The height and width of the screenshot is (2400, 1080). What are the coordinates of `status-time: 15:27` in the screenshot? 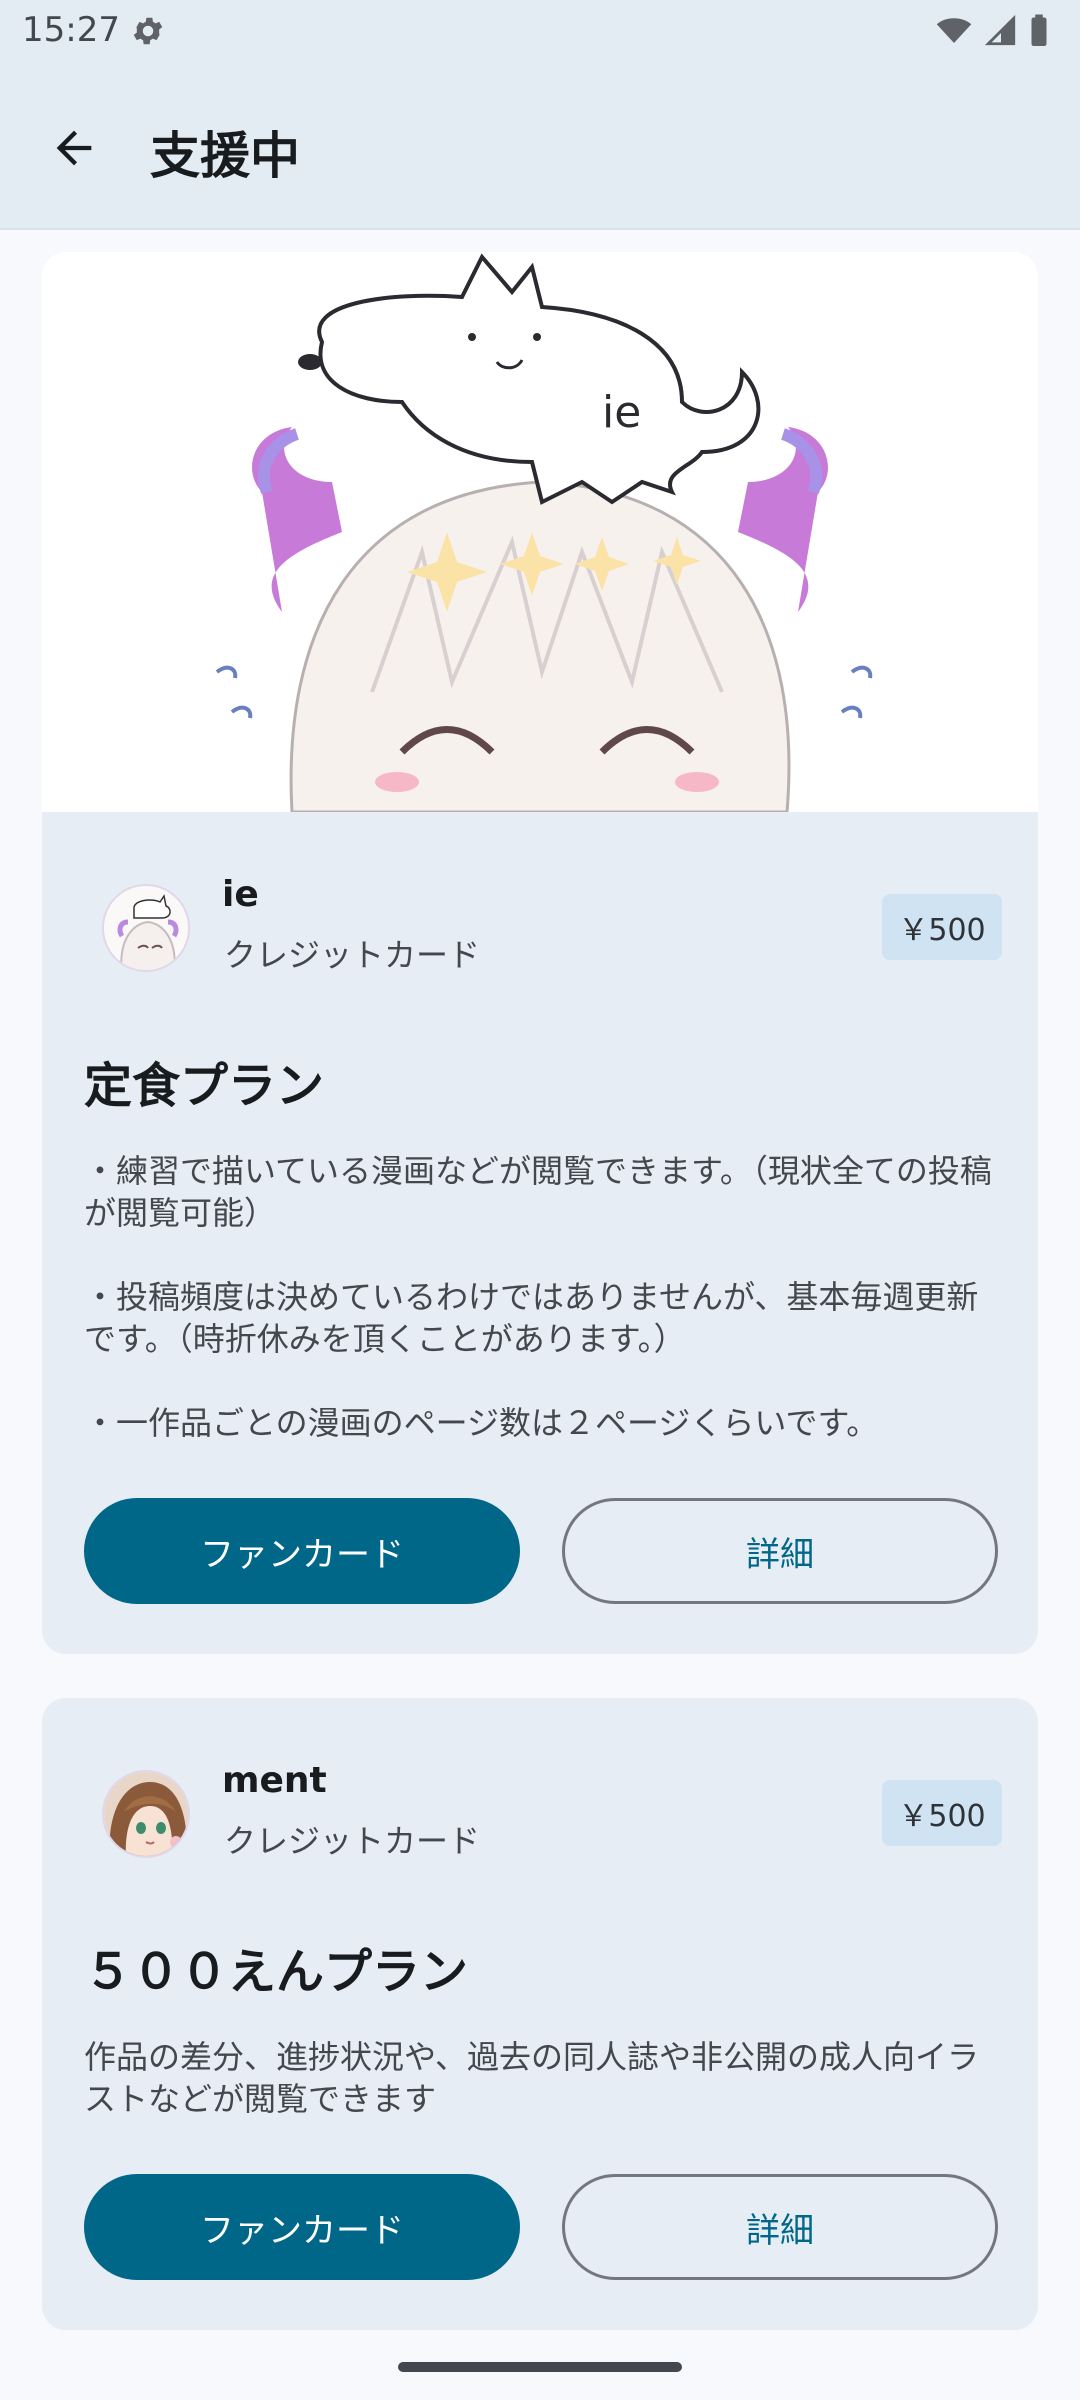 It's located at (71, 30).